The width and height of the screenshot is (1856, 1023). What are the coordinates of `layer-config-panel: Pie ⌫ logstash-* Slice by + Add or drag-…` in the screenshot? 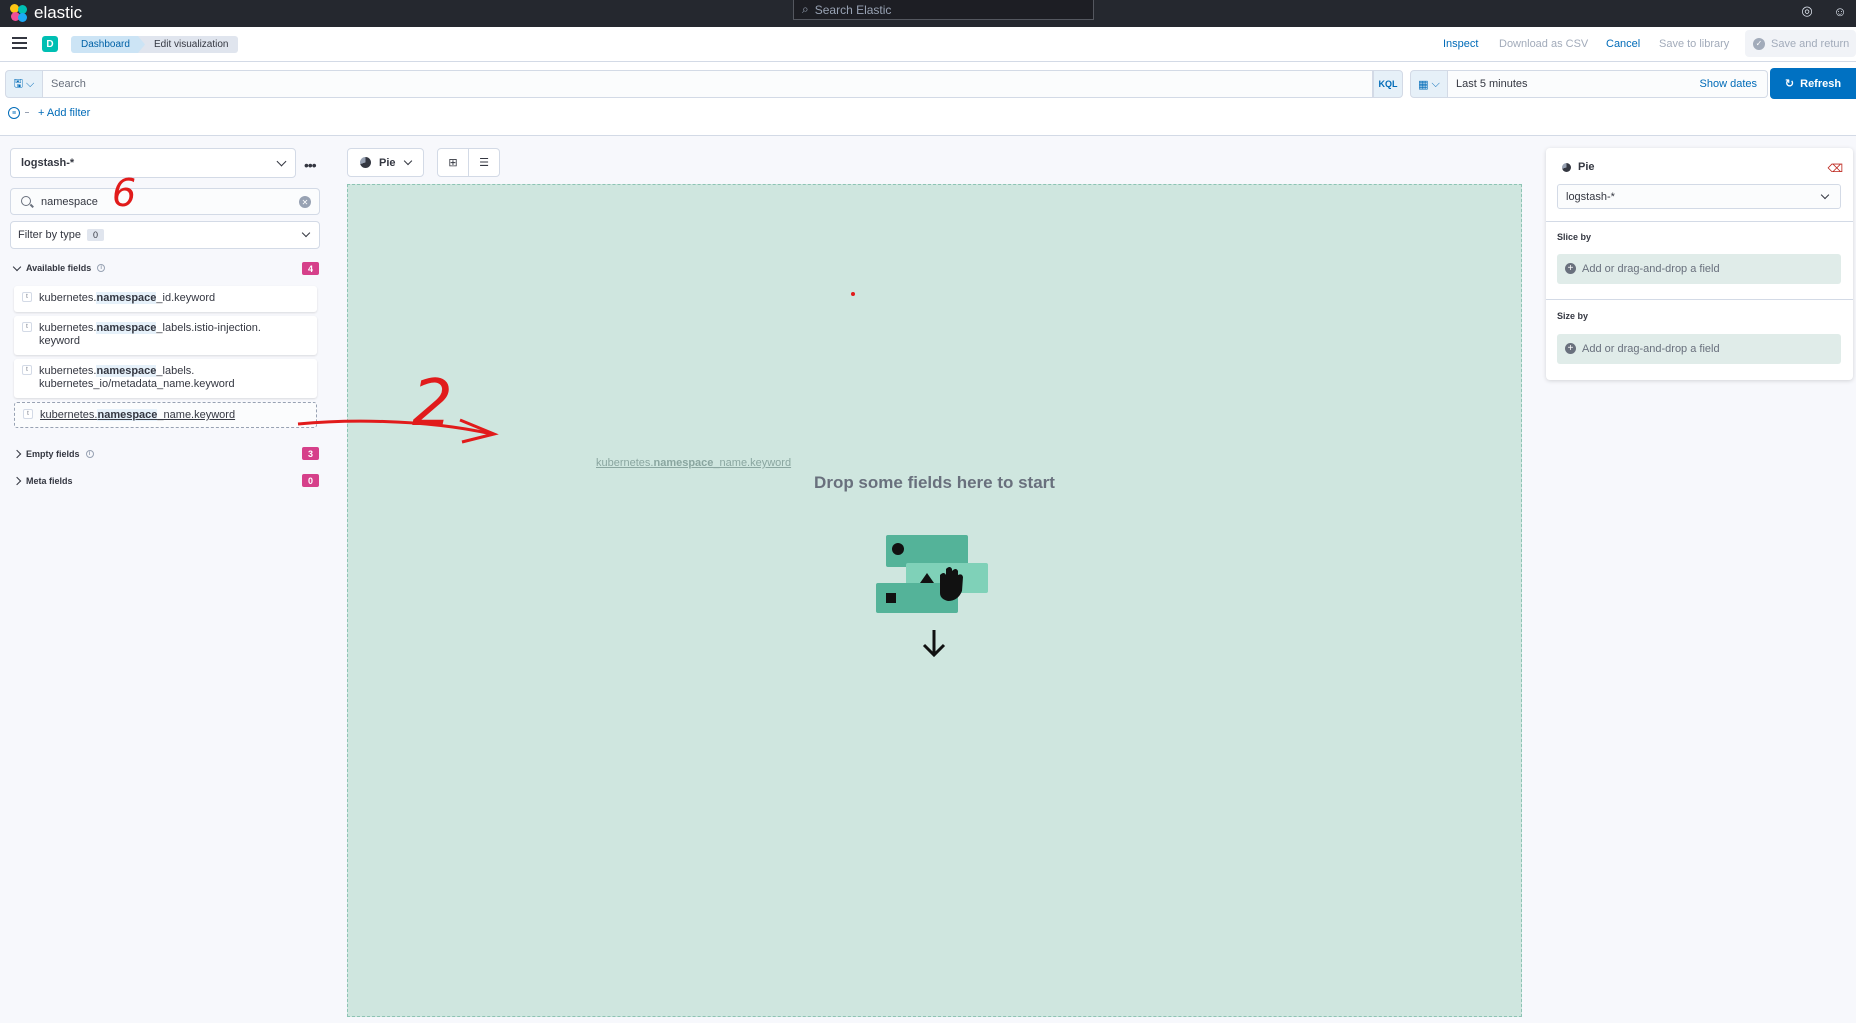 It's located at (1699, 264).